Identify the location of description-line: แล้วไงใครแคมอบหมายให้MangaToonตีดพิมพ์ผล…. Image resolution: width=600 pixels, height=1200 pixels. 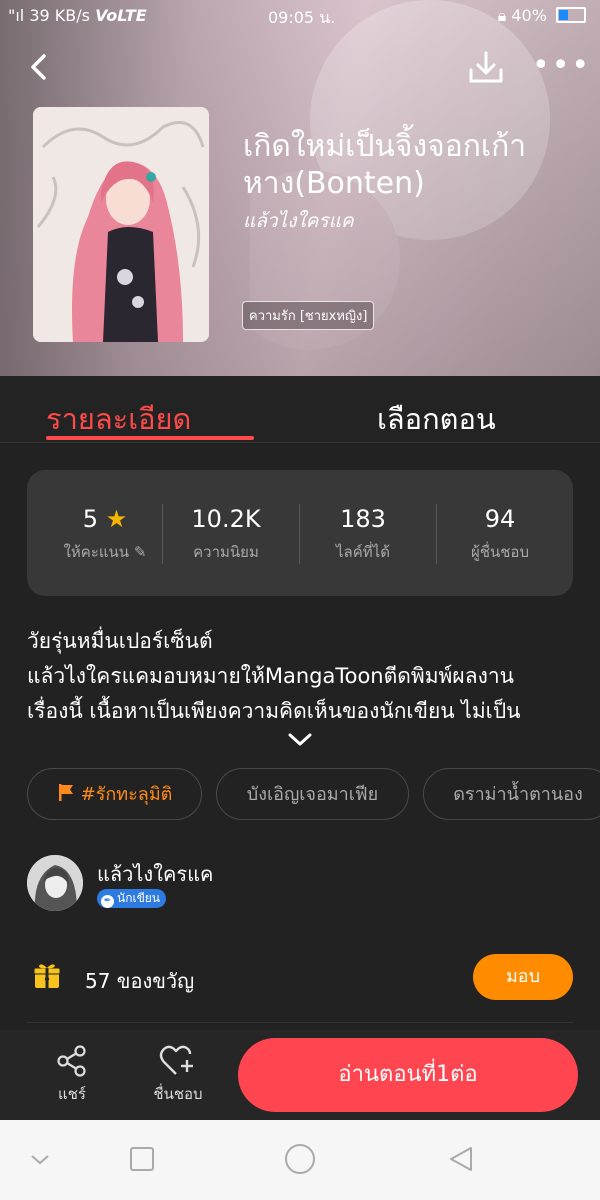
(270, 676).